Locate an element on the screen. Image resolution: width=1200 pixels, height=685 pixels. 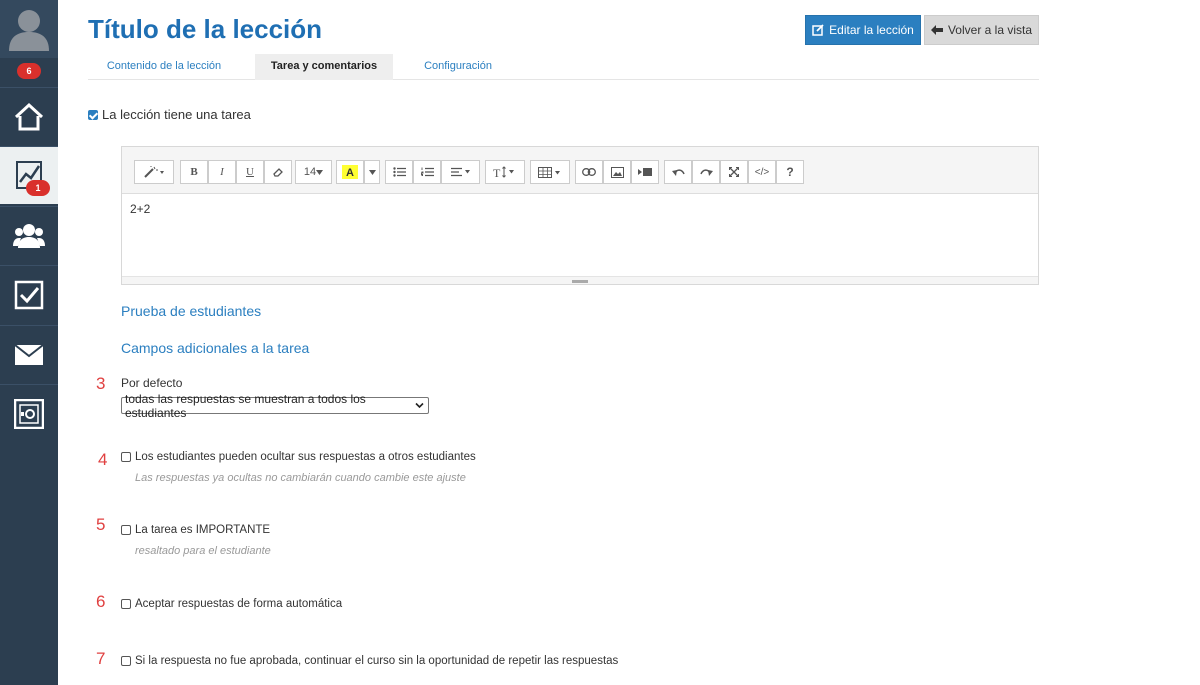
redo-button is located at coordinates (706, 172).